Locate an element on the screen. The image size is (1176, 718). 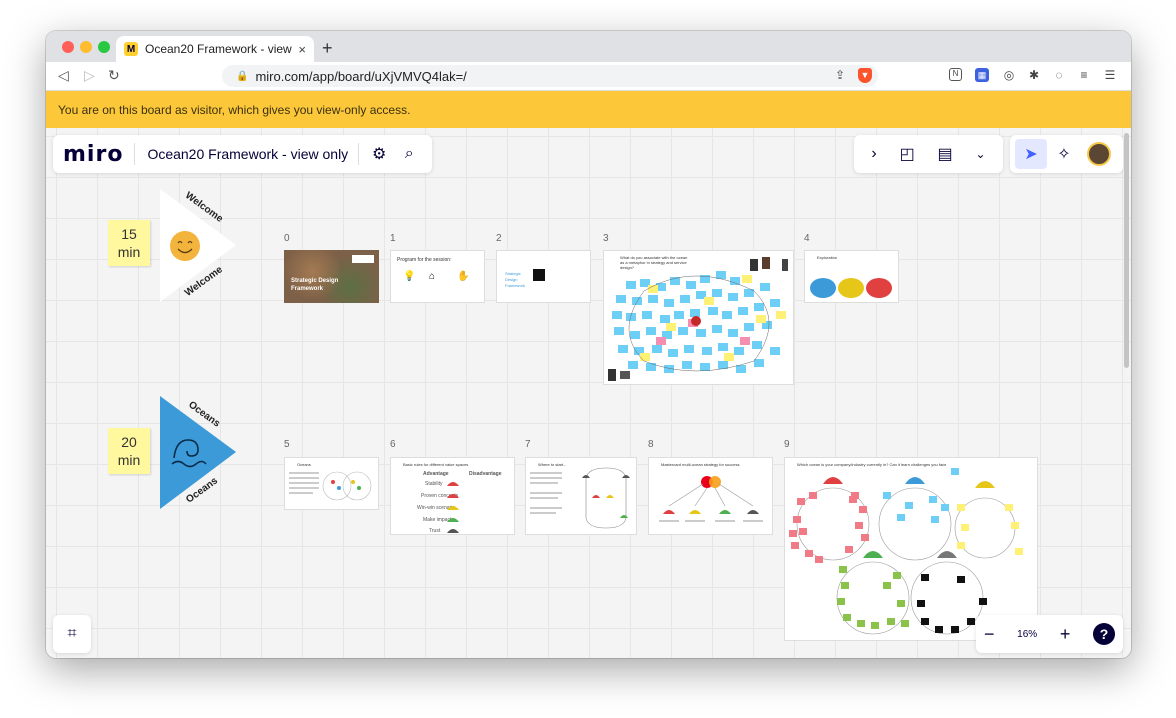
frame-index: 9 is located at coordinates (787, 444).